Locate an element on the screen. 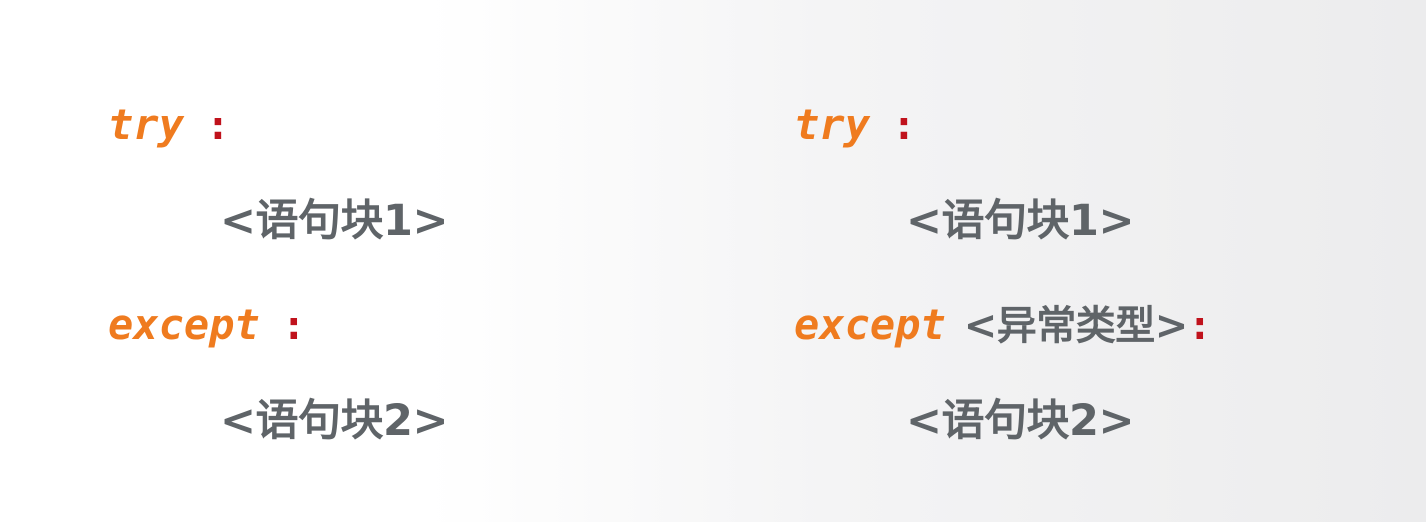  except-line: except: is located at coordinates (207, 326).